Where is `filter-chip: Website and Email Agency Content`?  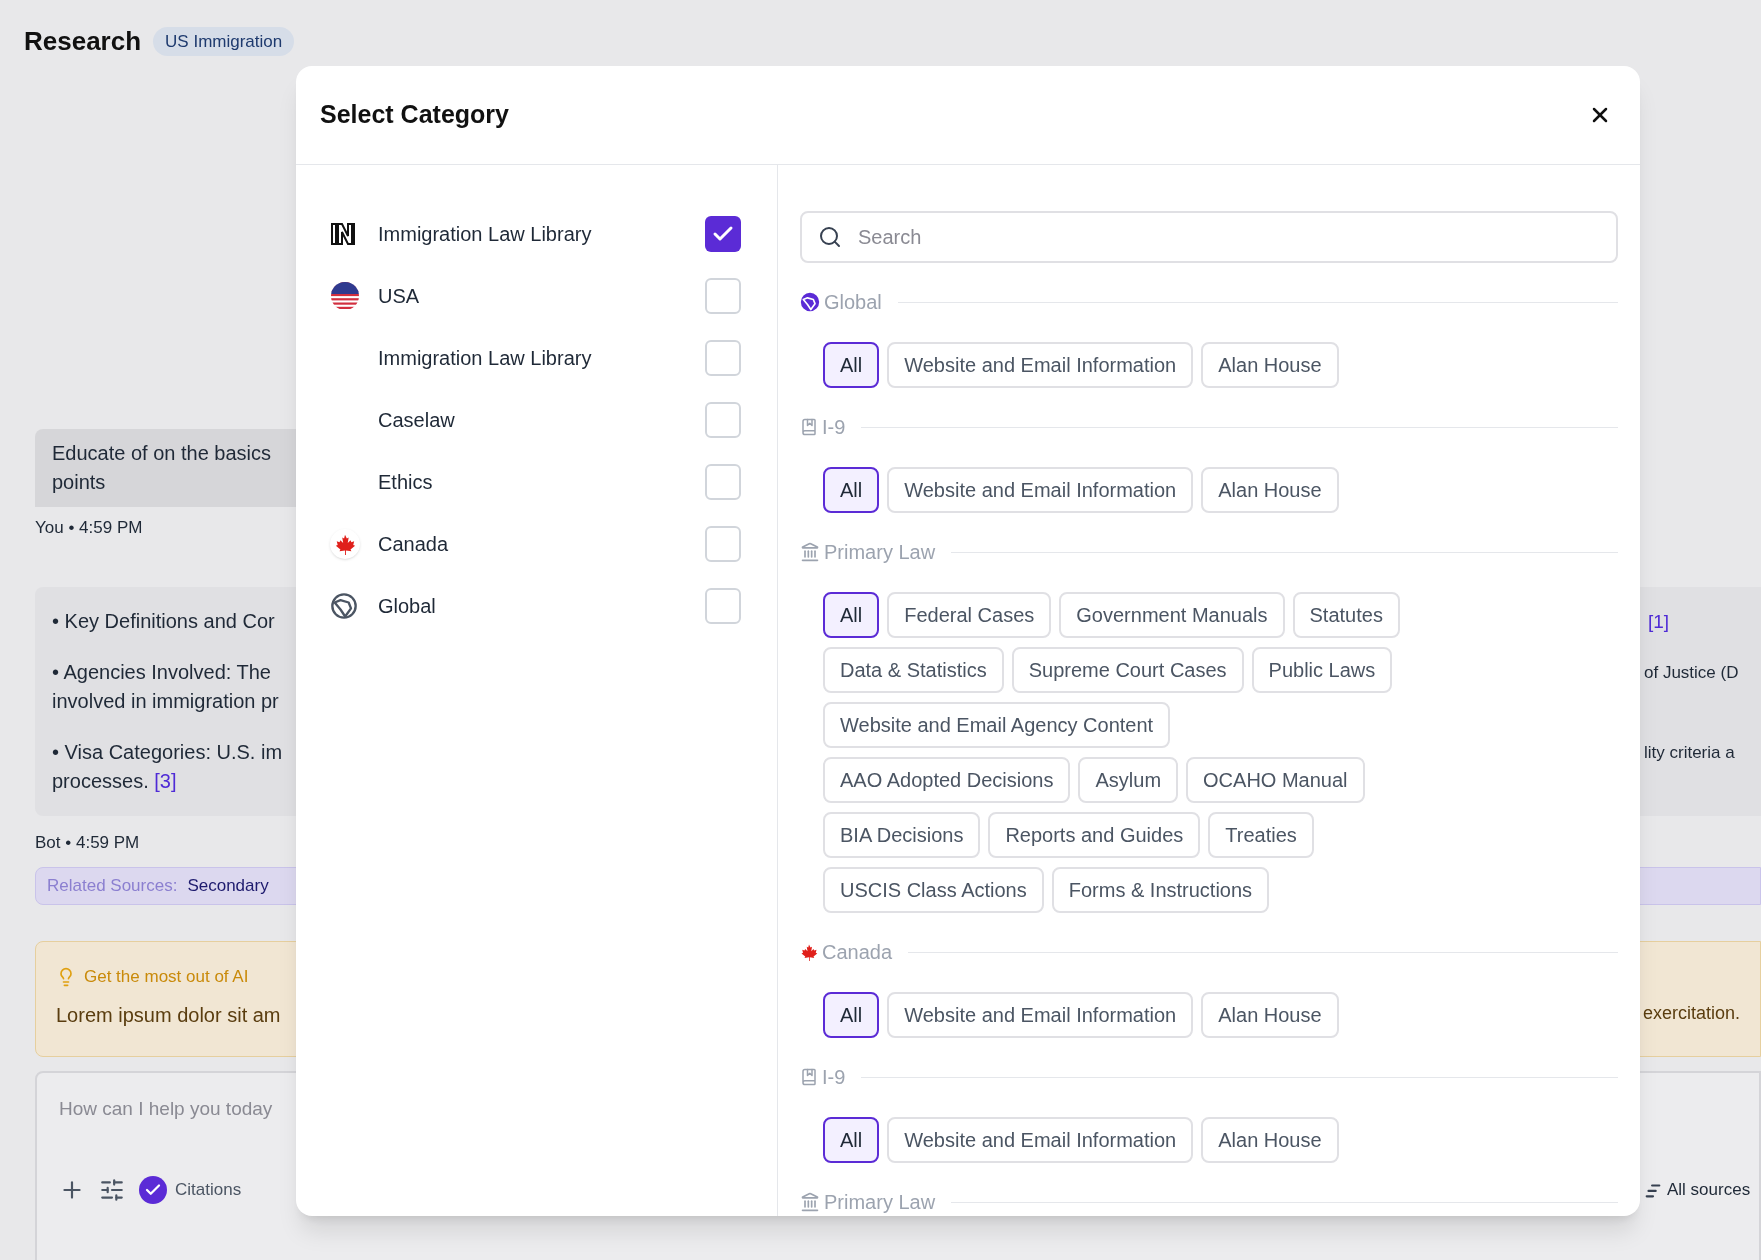
filter-chip: Website and Email Agency Content is located at coordinates (997, 725).